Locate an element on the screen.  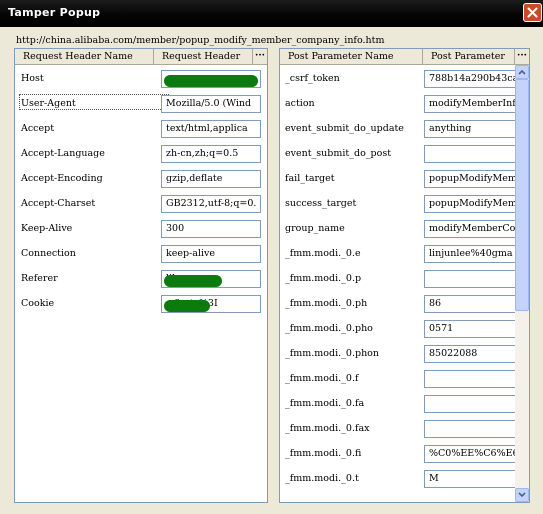
request-header-name: Referer is located at coordinates (39, 278).